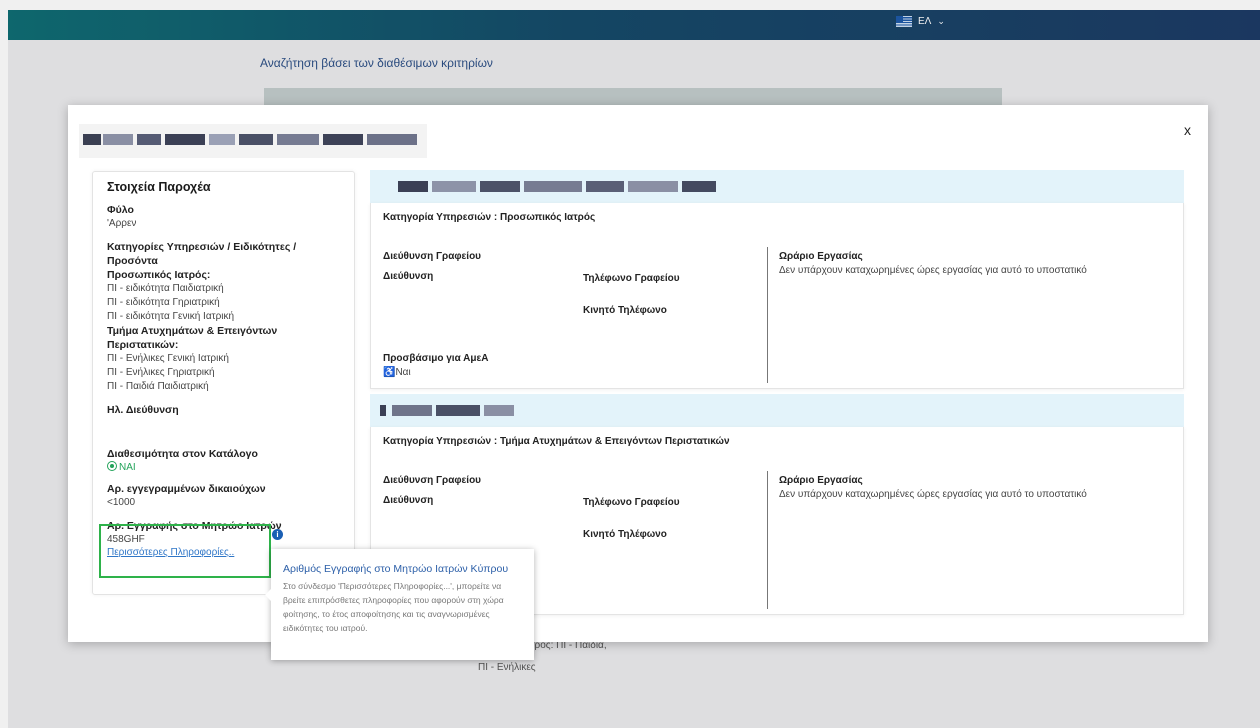 This screenshot has width=1260, height=728. I want to click on category-item: ΠΙ - ειδικότητα Γενική Ιατρική, so click(171, 316).